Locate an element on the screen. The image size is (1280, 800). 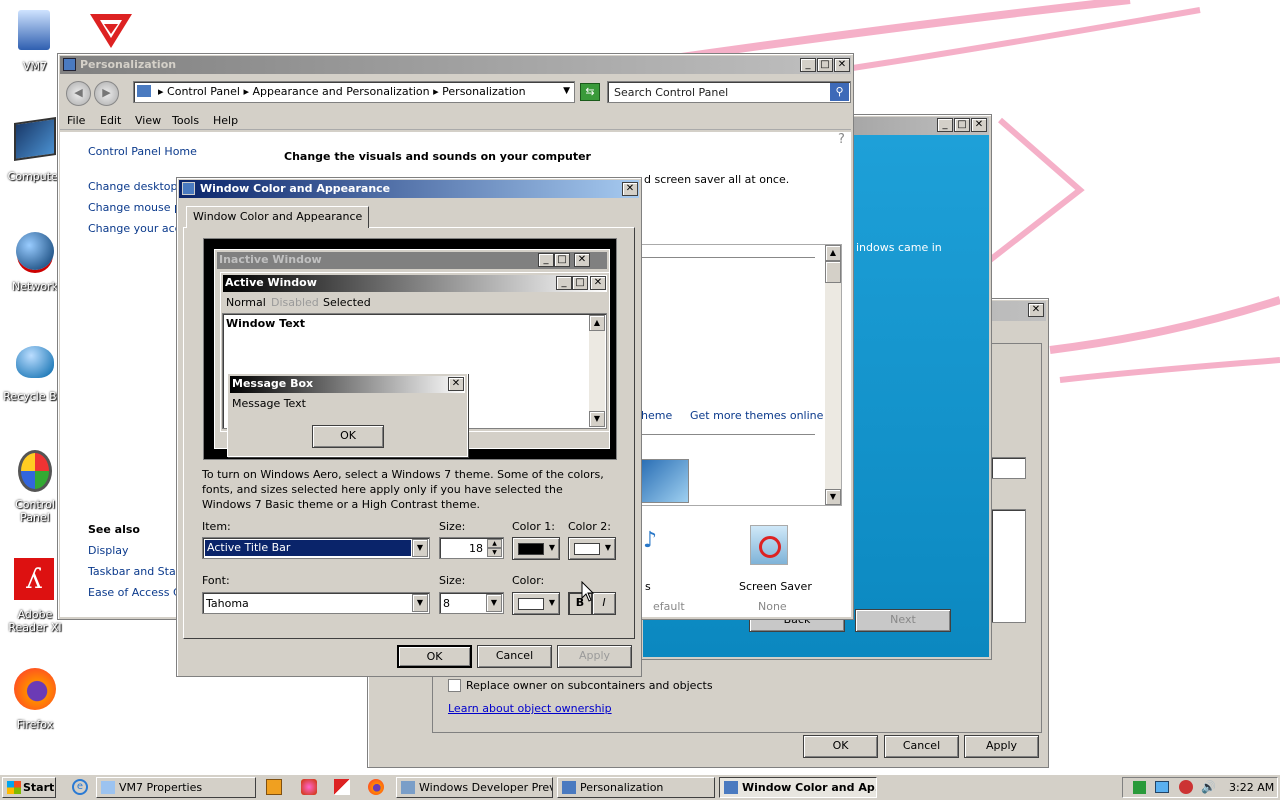
theme-list: heme Get more themes online ▲ ▼ is located at coordinates (741, 375).